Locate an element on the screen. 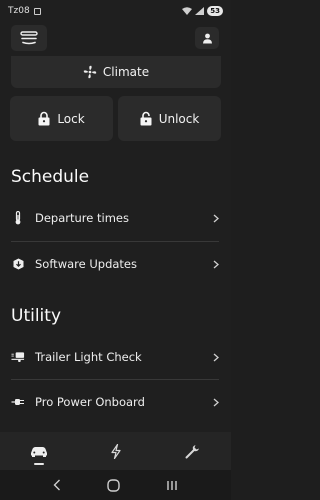 This screenshot has height=500, width=320. system-nav-bar is located at coordinates (115, 485).